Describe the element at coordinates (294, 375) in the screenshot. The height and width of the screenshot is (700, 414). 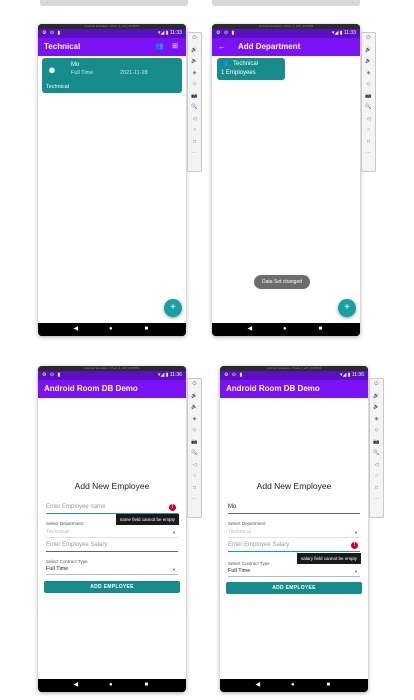
I see `status-bar: ⚙ ⊙ ▮ ▾◢ ▮ 11:36` at that location.